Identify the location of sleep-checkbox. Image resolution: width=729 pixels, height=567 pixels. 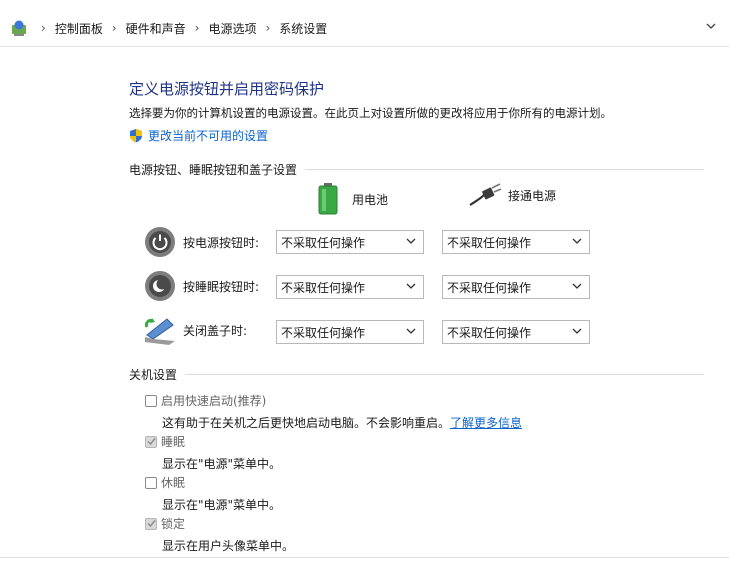
(151, 441).